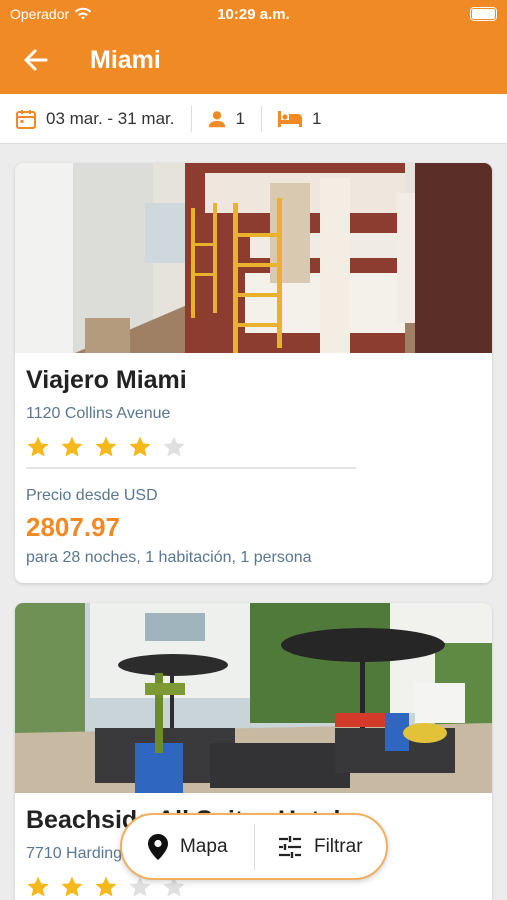 The height and width of the screenshot is (900, 507). Describe the element at coordinates (73, 527) in the screenshot. I see `hotel-price: 2807.97` at that location.